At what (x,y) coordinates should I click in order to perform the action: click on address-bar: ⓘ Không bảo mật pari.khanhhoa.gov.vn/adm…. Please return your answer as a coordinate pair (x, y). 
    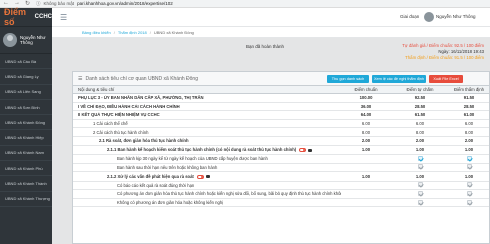
    Looking at the image, I should click on (104, 4).